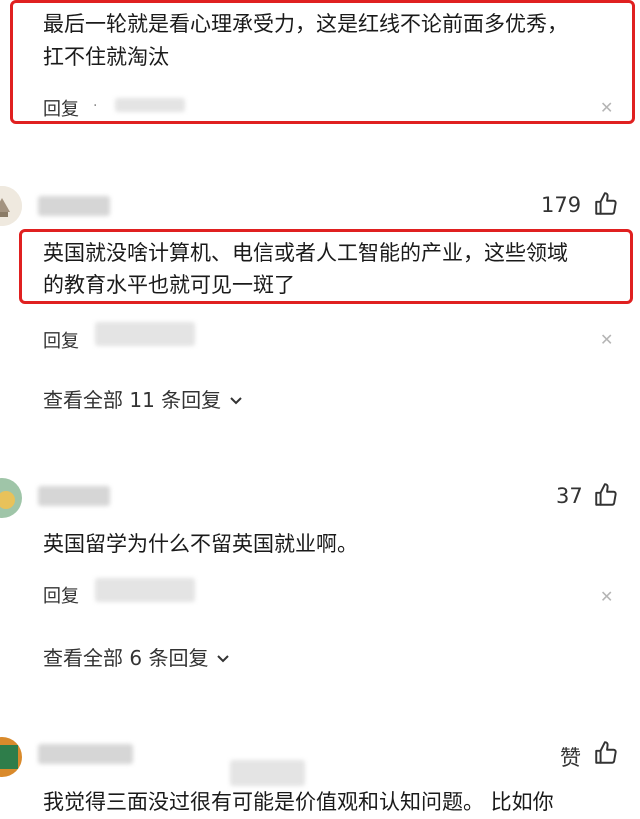 The width and height of the screenshot is (640, 819). I want to click on blurred-overlay, so click(267, 773).